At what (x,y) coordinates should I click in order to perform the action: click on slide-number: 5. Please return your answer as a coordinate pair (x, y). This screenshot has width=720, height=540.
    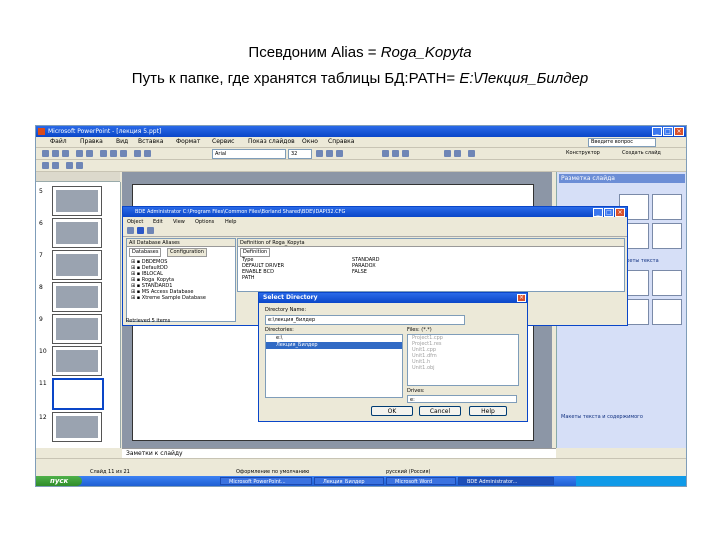
    Looking at the image, I should click on (41, 191).